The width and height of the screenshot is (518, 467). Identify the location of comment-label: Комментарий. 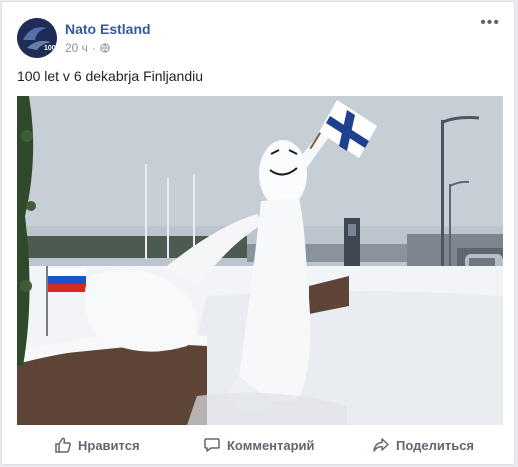
(271, 445).